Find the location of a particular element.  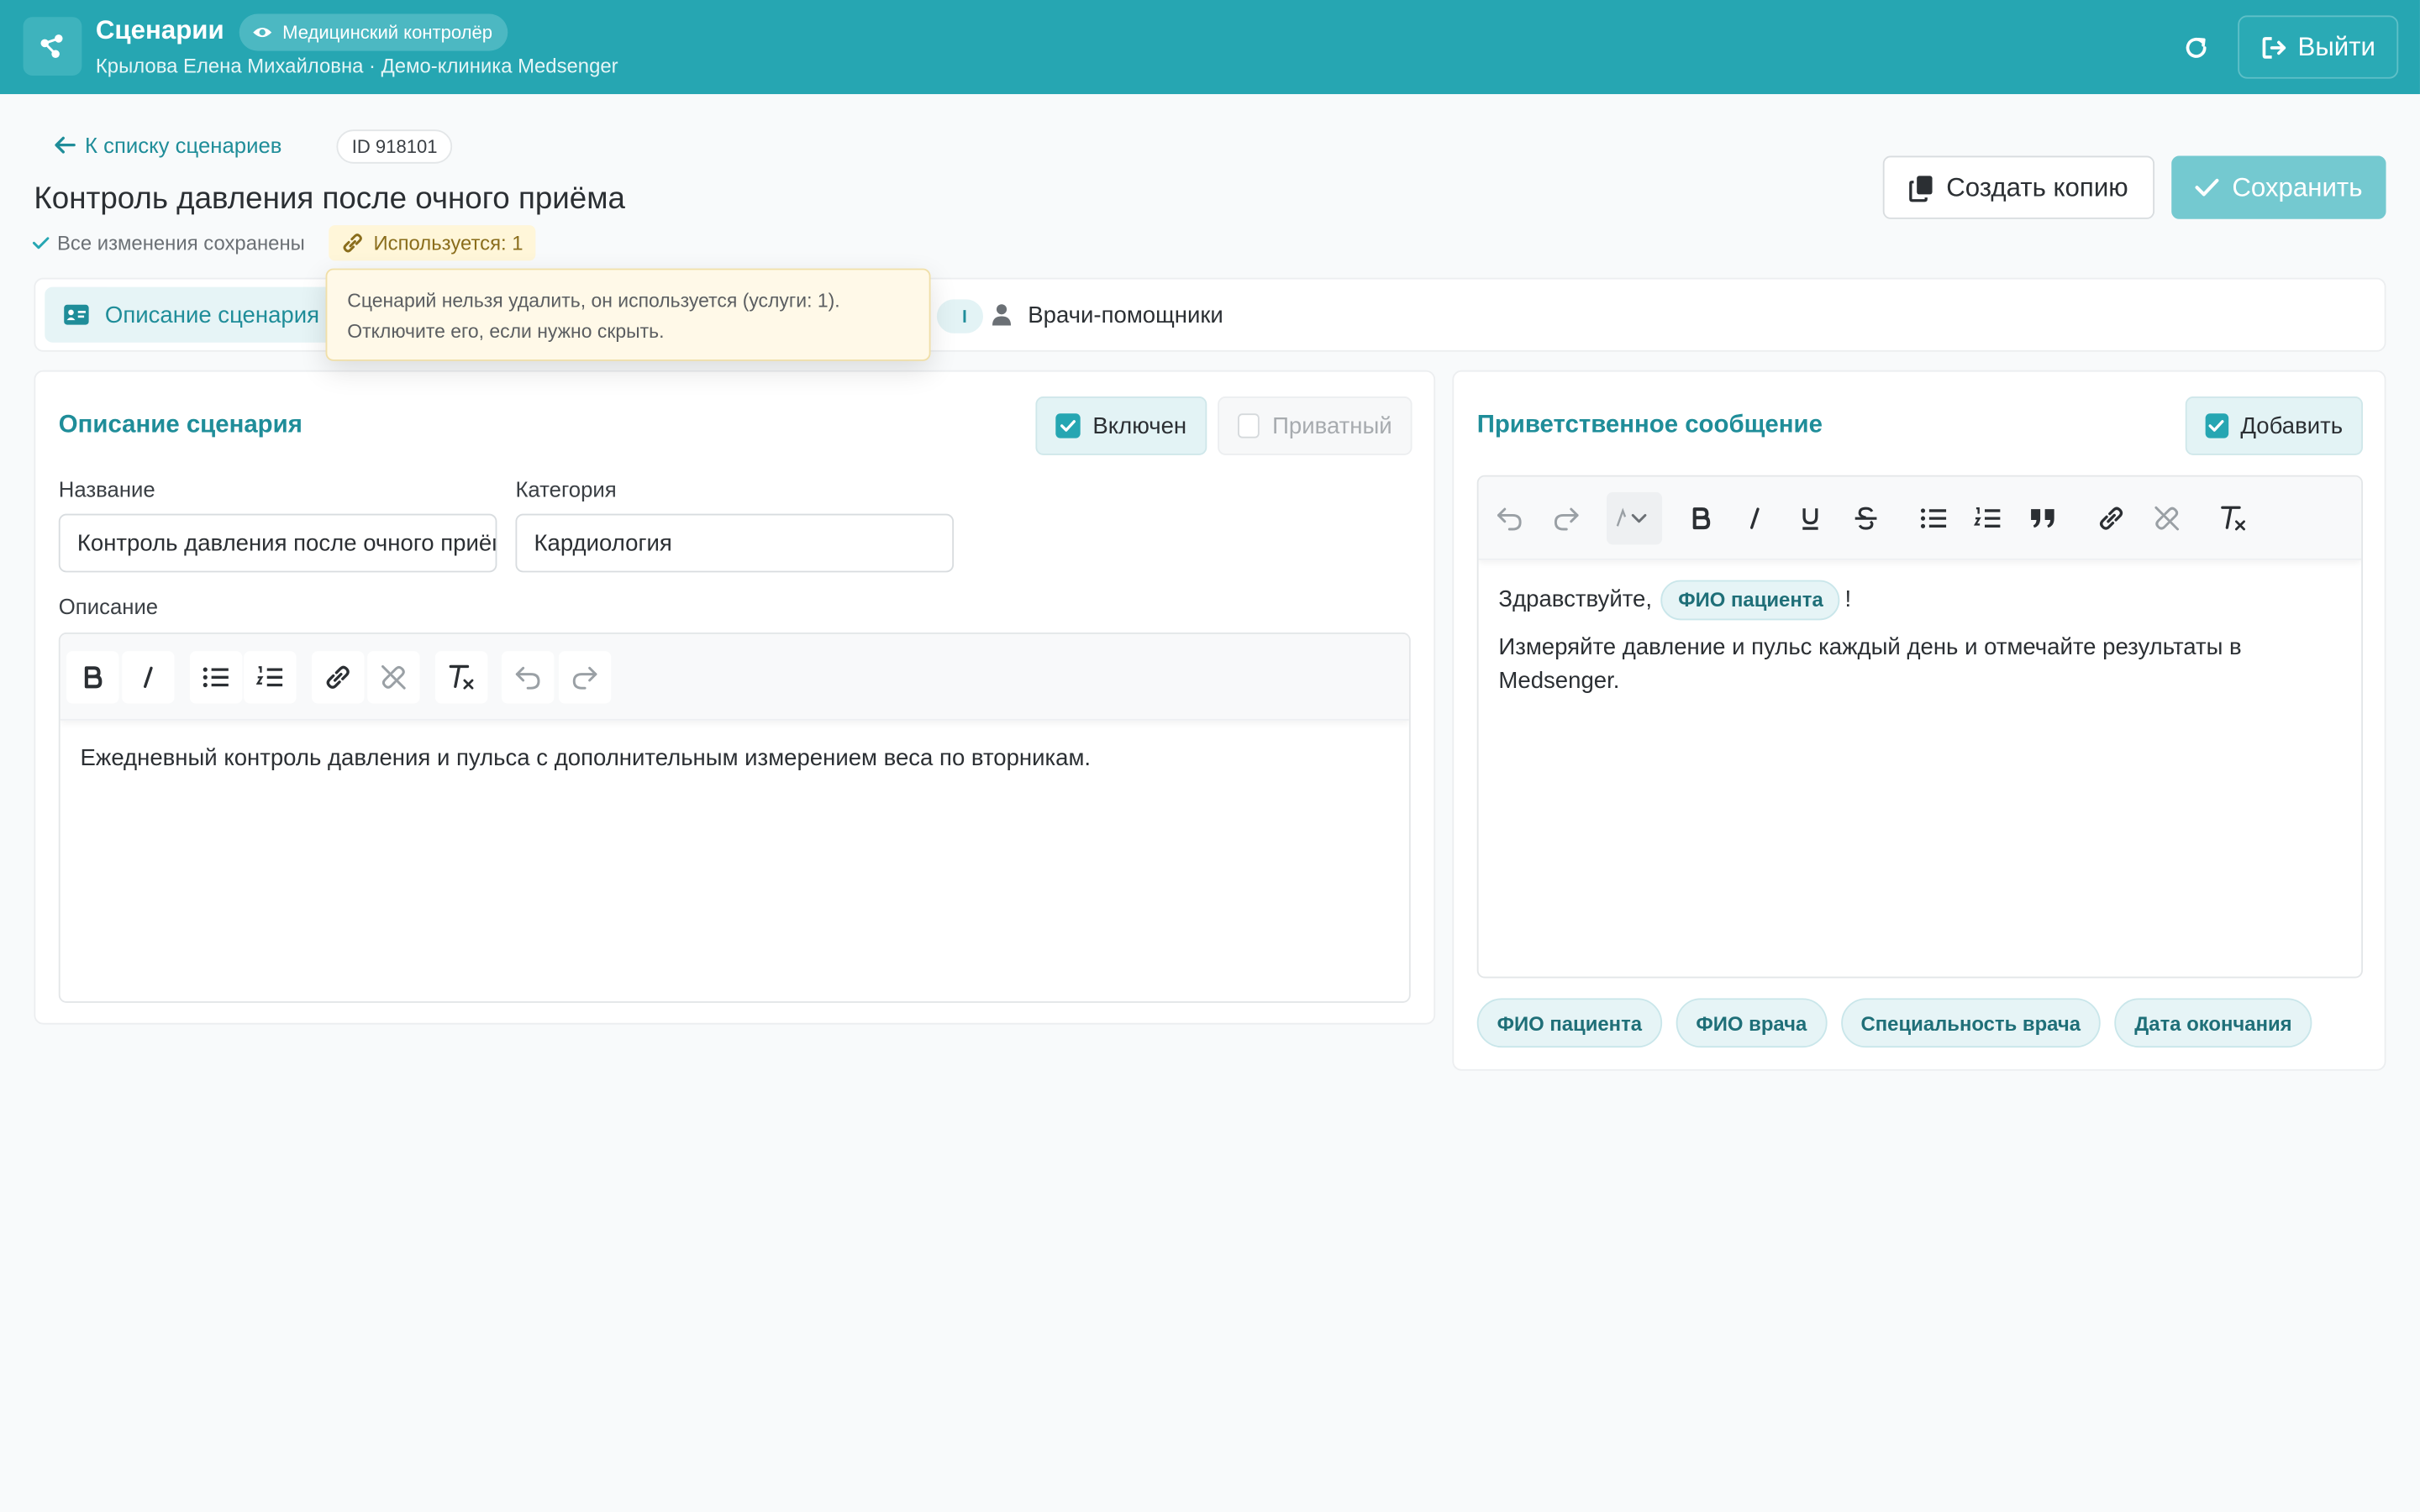

save-button: Сохранить is located at coordinates (2278, 187).